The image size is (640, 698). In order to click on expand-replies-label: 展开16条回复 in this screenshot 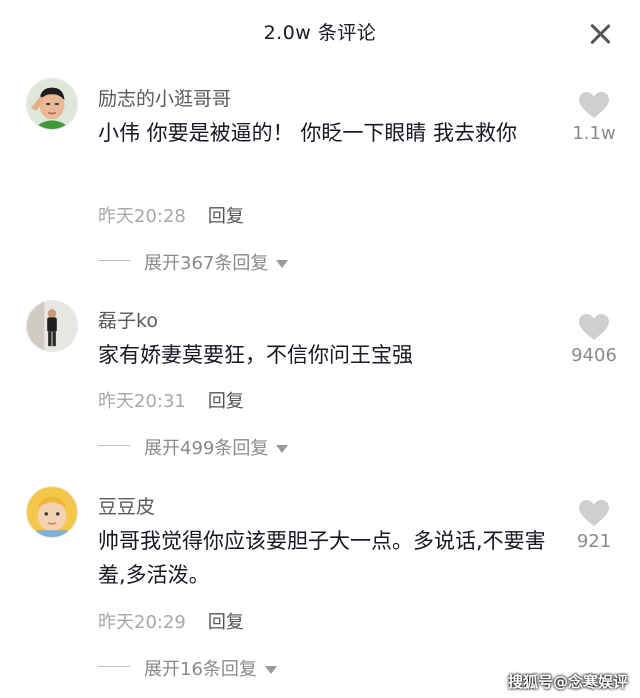, I will do `click(200, 669)`.